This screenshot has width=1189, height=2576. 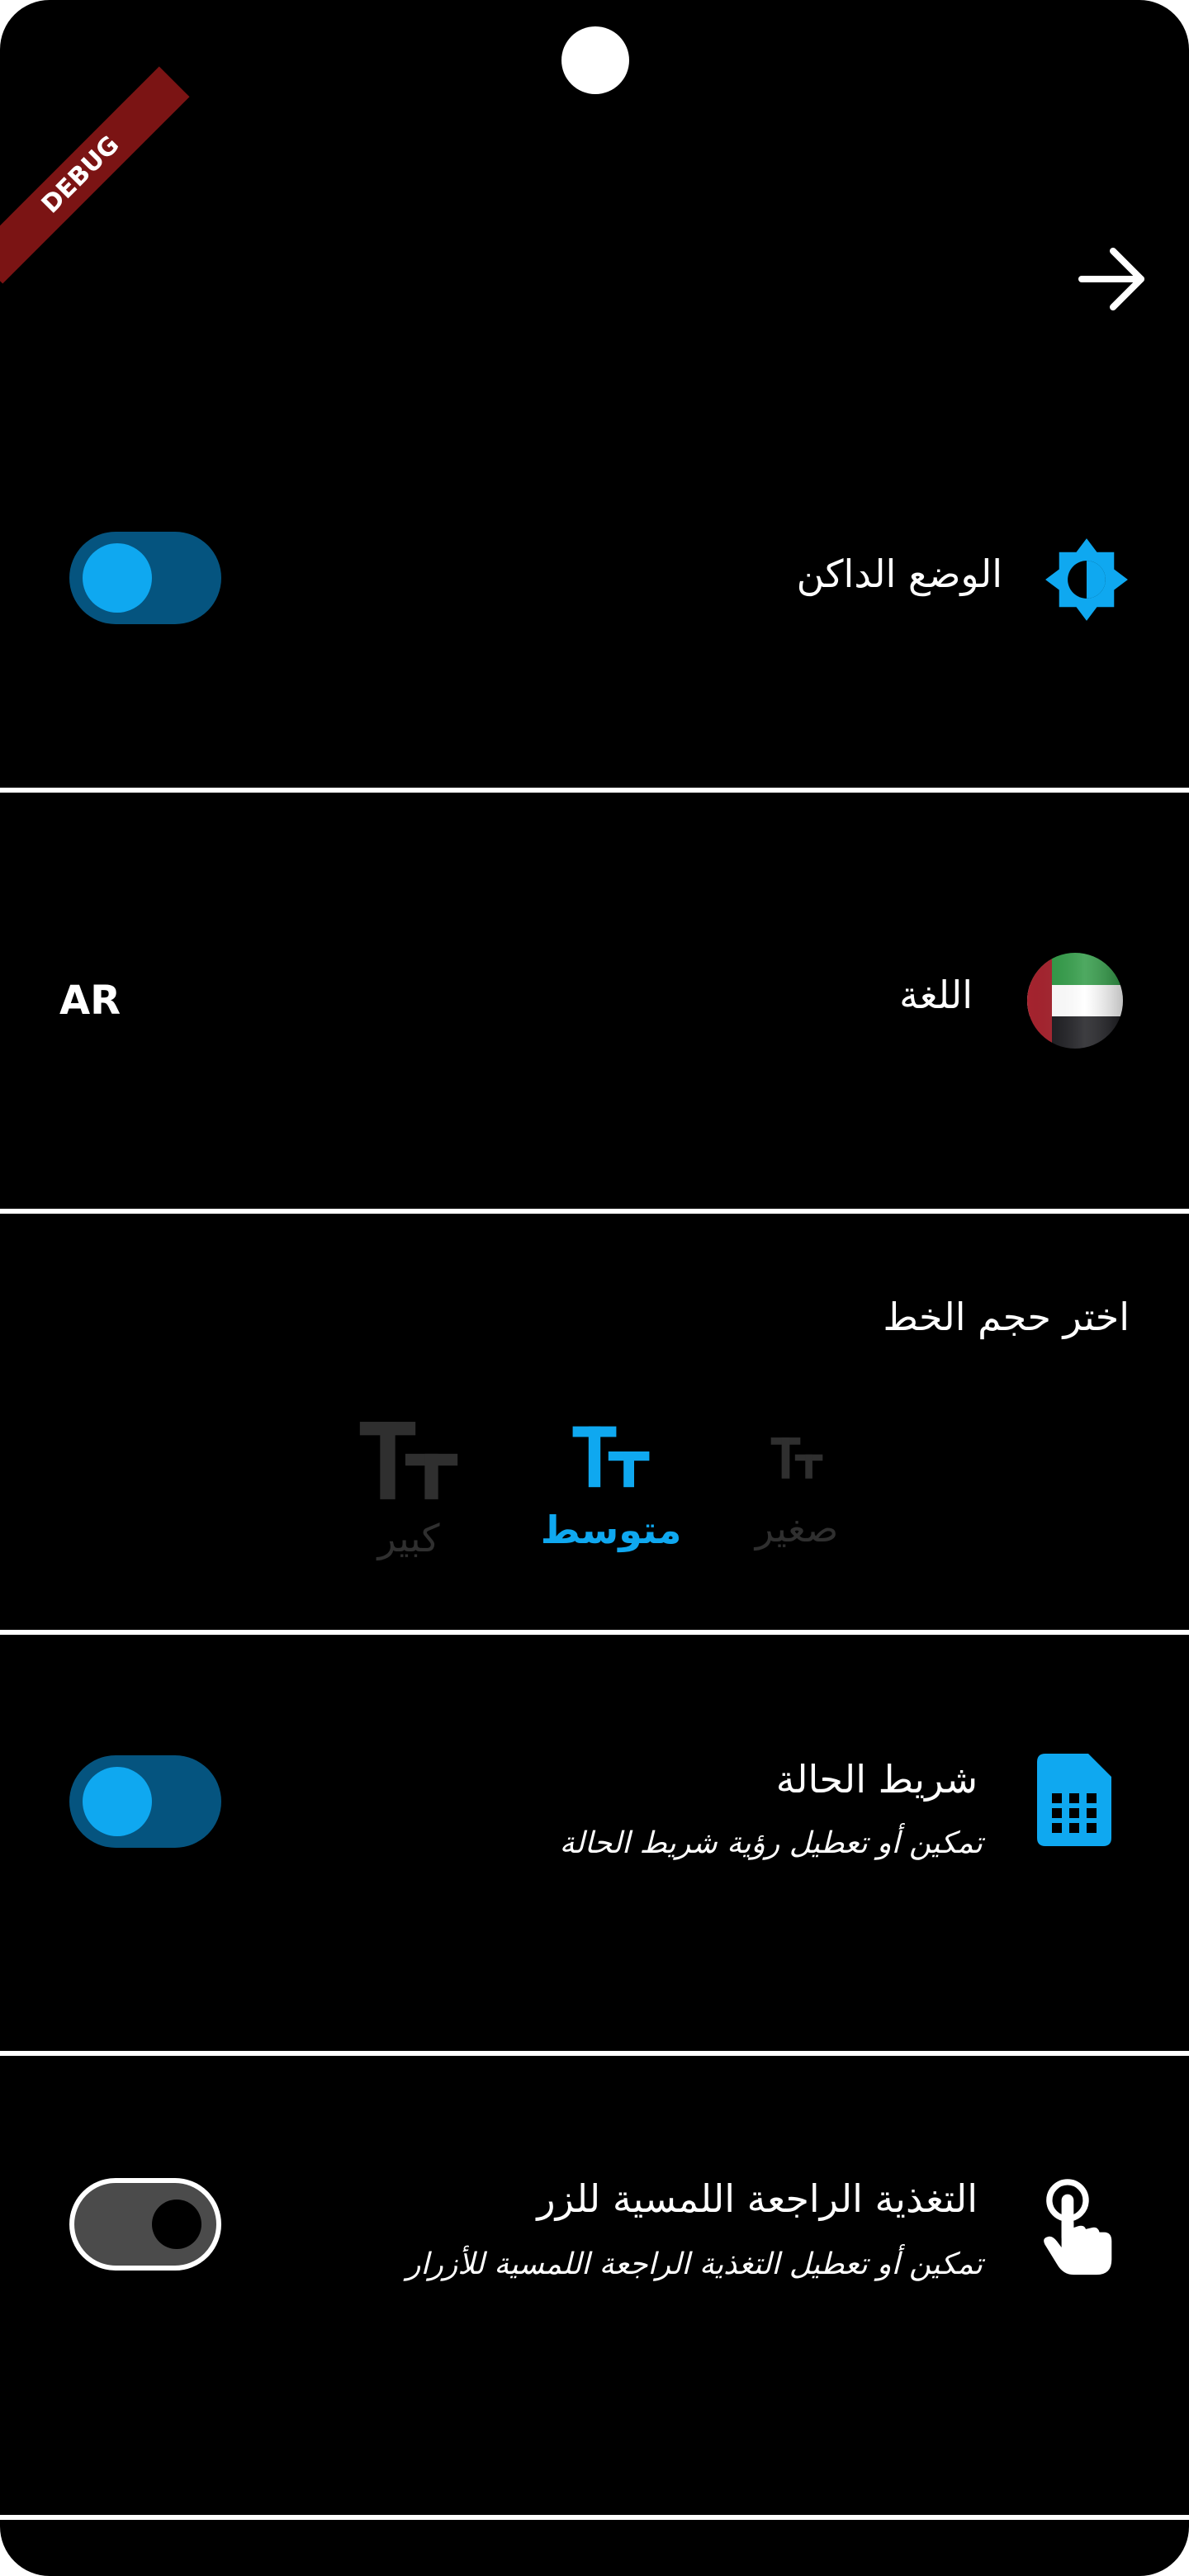 What do you see at coordinates (771, 1843) in the screenshot?
I see `status-bar-description: تمكين أو تعطيل رؤية شريط الحالة` at bounding box center [771, 1843].